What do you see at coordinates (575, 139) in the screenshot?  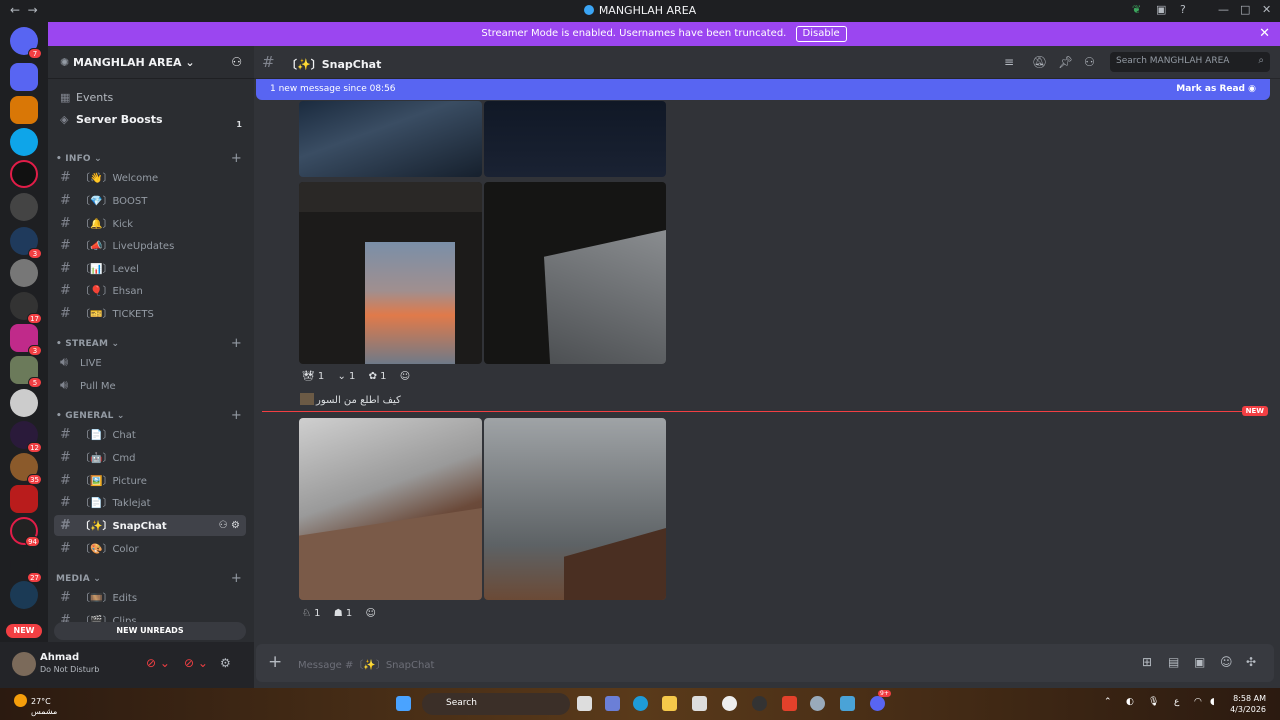 I see `photo-dark-sky` at bounding box center [575, 139].